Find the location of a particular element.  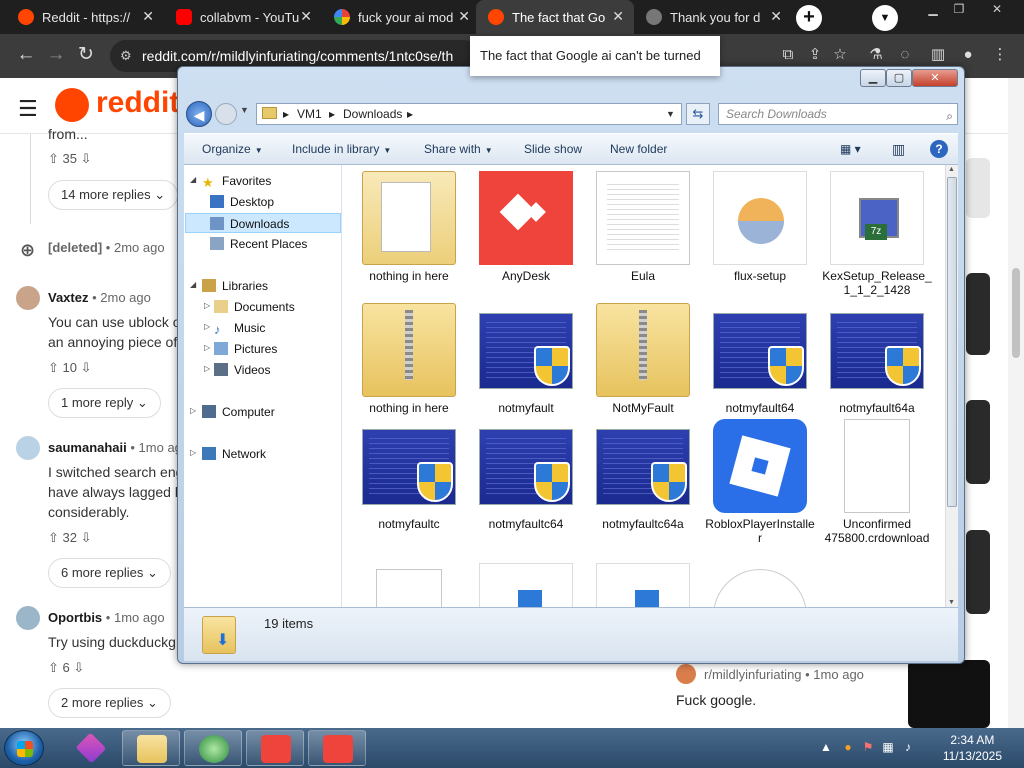

install-app-icon: ⧉ is located at coordinates (788, 55).